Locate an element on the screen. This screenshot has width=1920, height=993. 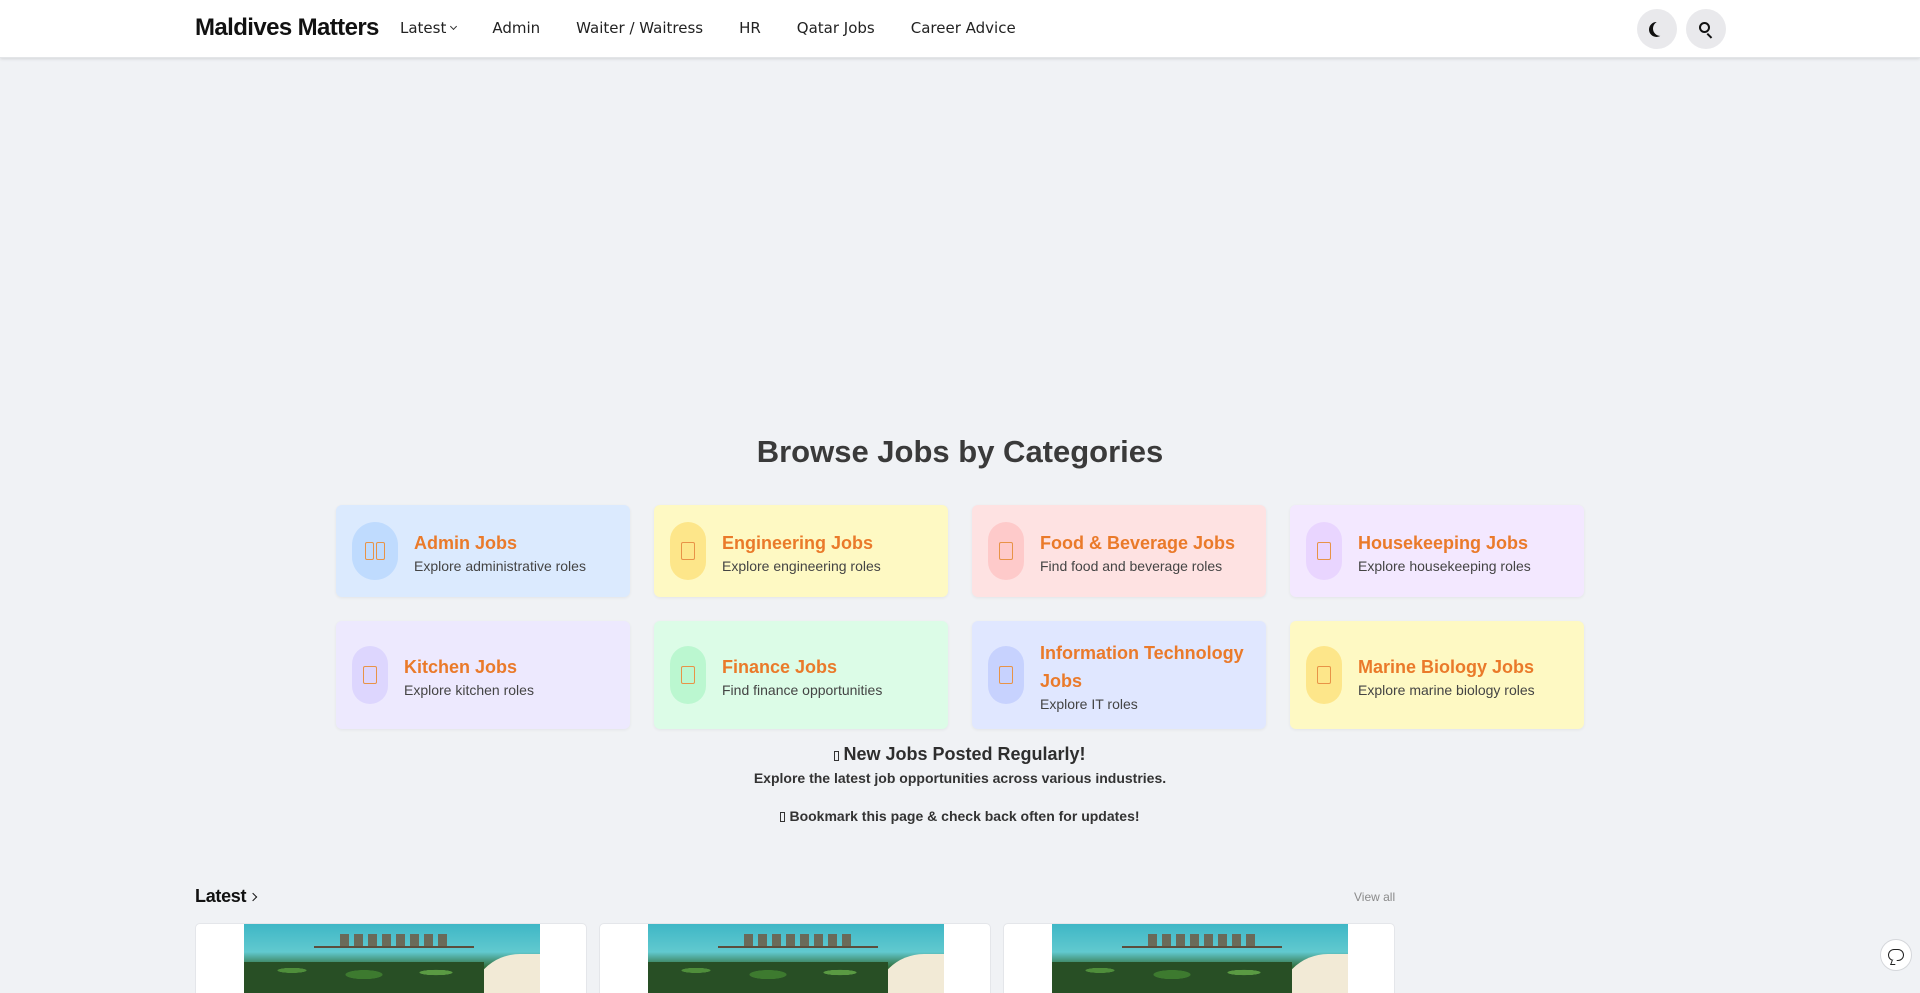
search-icon is located at coordinates (1706, 30).